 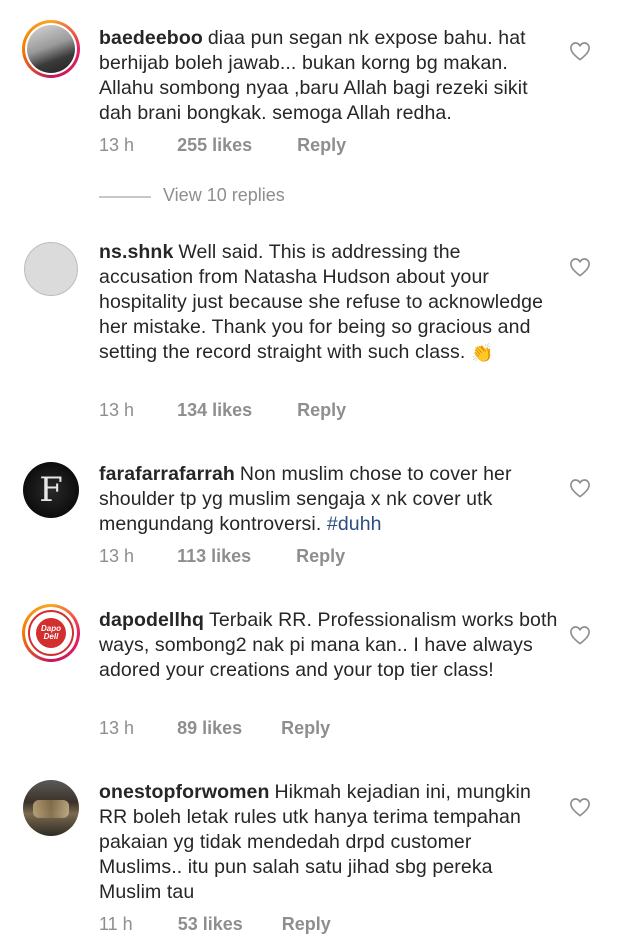 I want to click on username: ns.shnk, so click(x=136, y=252).